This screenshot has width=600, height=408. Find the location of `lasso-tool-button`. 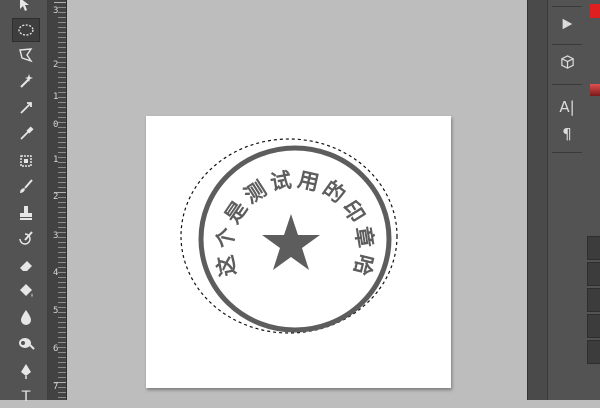

lasso-tool-button is located at coordinates (26, 55).